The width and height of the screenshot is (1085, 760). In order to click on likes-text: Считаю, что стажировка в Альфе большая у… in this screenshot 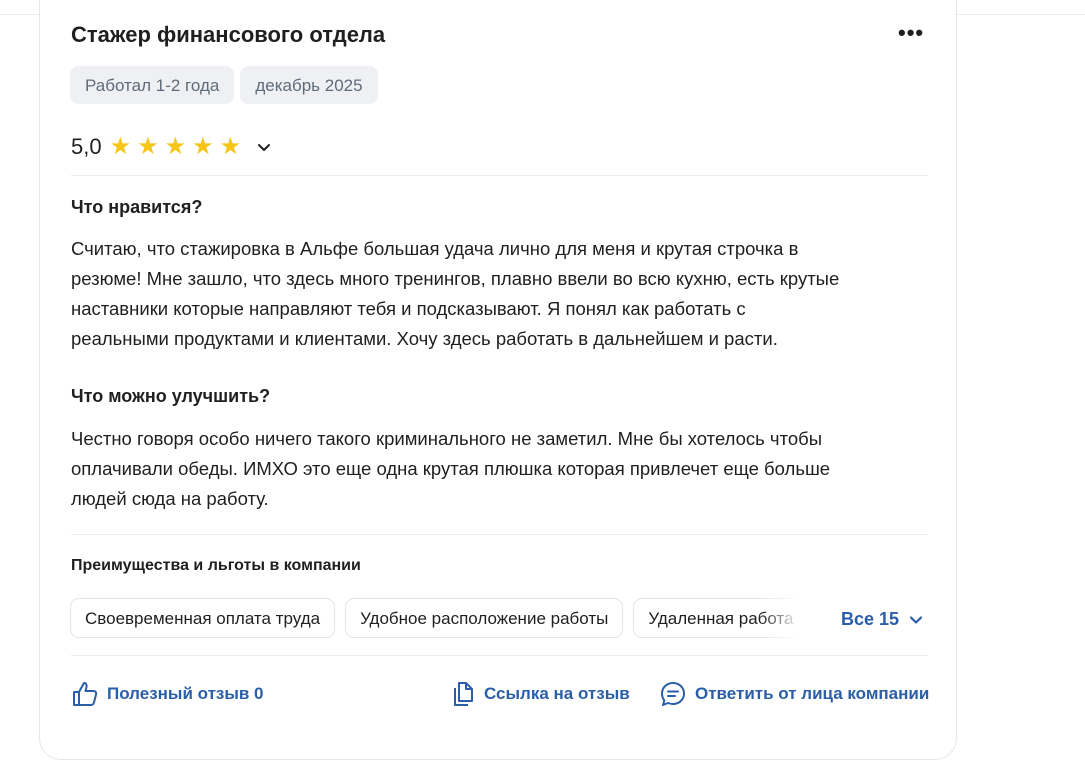, I will do `click(506, 294)`.